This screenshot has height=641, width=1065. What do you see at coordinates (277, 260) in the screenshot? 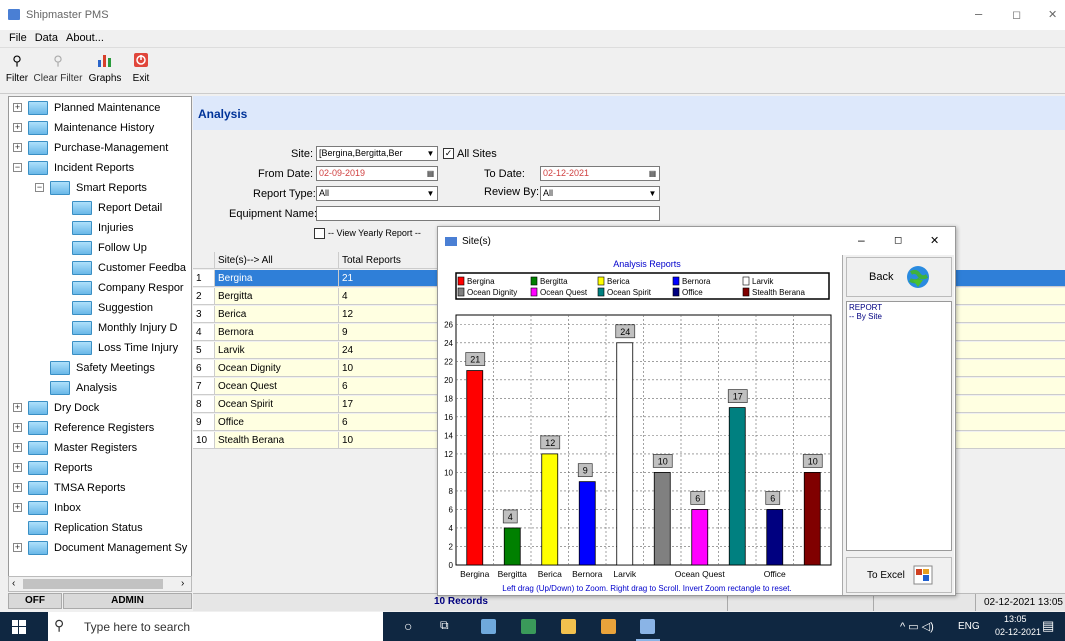
I see `grid-header-site: Site(s)--> All` at bounding box center [277, 260].